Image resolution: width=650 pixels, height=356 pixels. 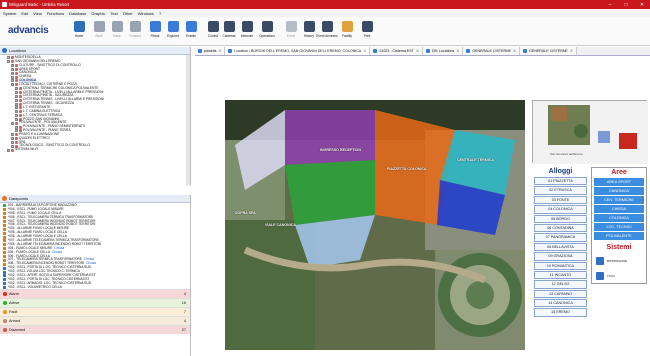 I want to click on area-button: LOC. TECNICI, so click(x=619, y=227).